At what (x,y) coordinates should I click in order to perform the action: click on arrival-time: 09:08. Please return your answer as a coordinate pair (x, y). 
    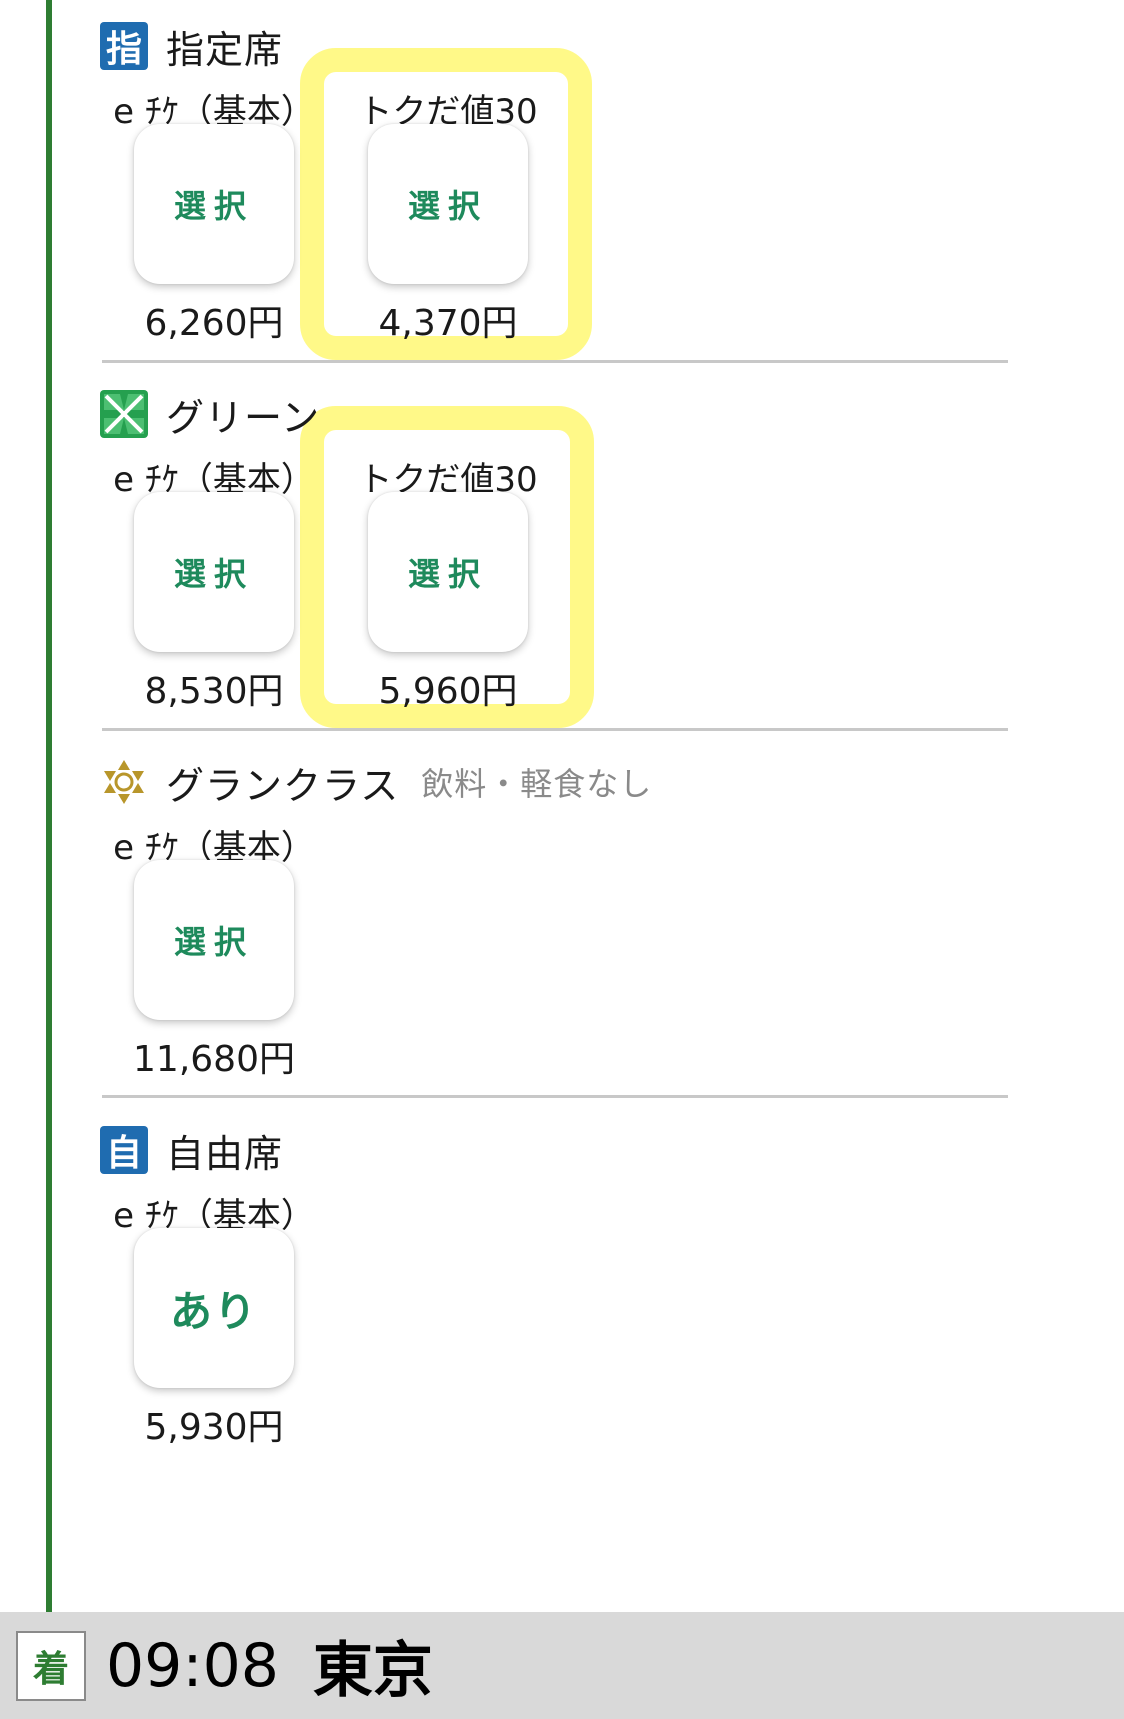
    Looking at the image, I should click on (192, 1665).